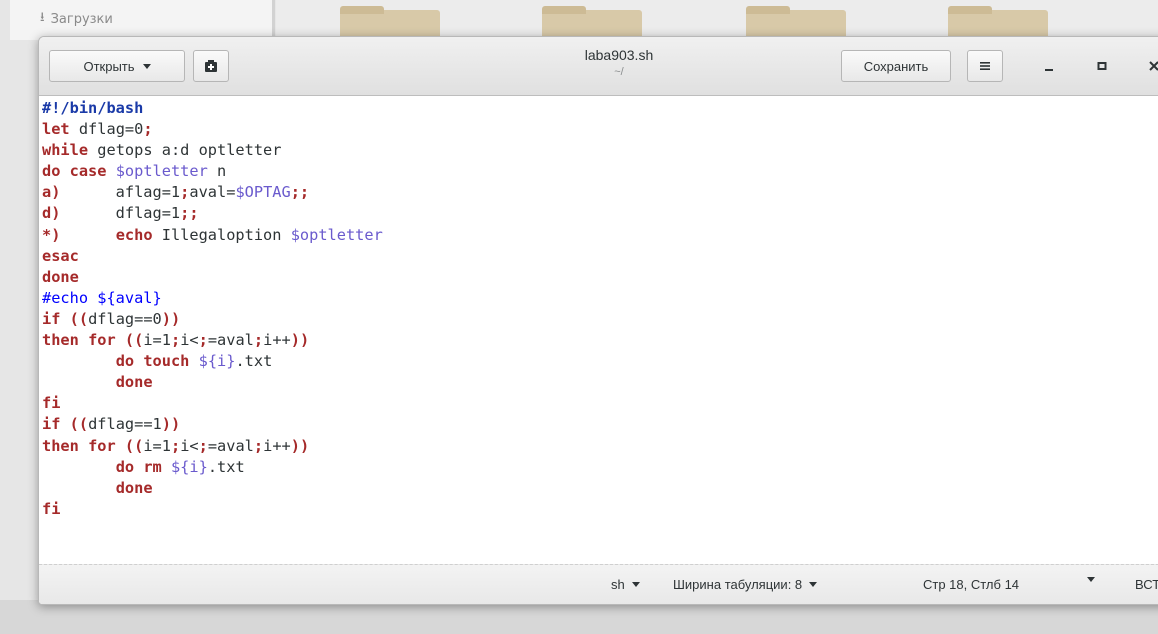 The width and height of the screenshot is (1158, 634). Describe the element at coordinates (717, 23) in the screenshot. I see `file-manager-view` at that location.